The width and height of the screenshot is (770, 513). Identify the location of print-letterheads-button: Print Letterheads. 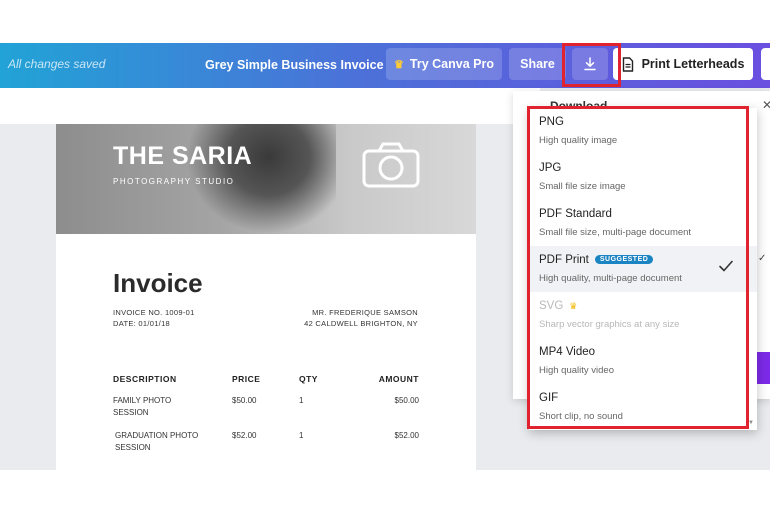
(683, 64).